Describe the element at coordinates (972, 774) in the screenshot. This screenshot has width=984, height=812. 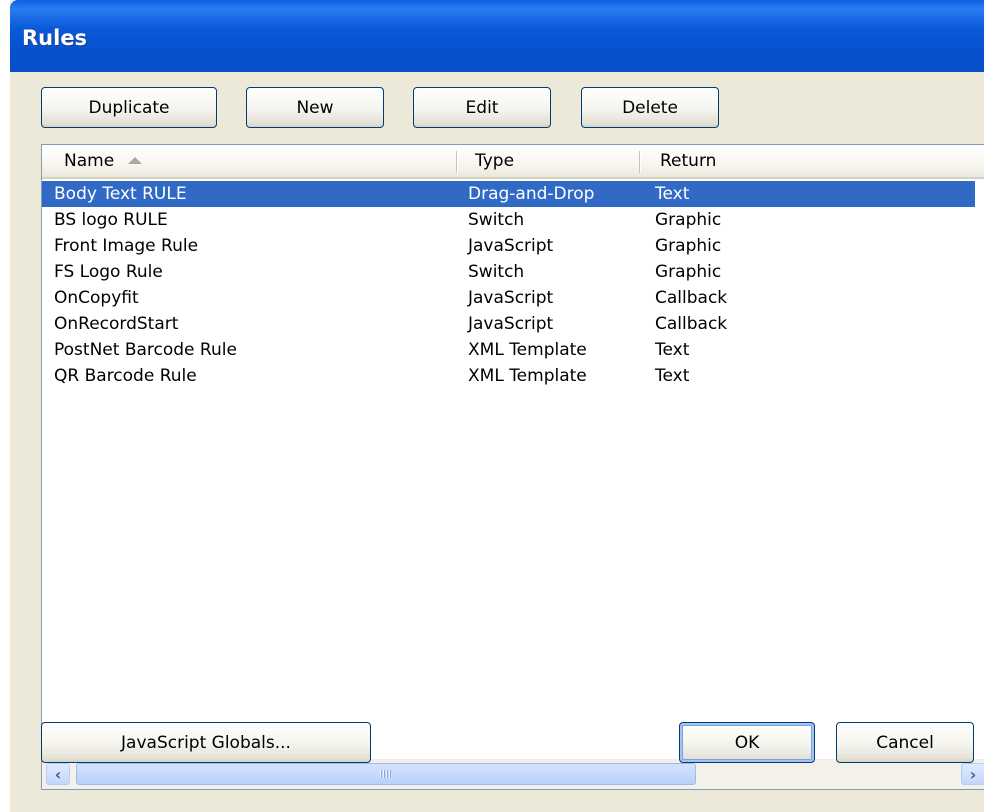
I see `scroll-right-icon: ›` at that location.